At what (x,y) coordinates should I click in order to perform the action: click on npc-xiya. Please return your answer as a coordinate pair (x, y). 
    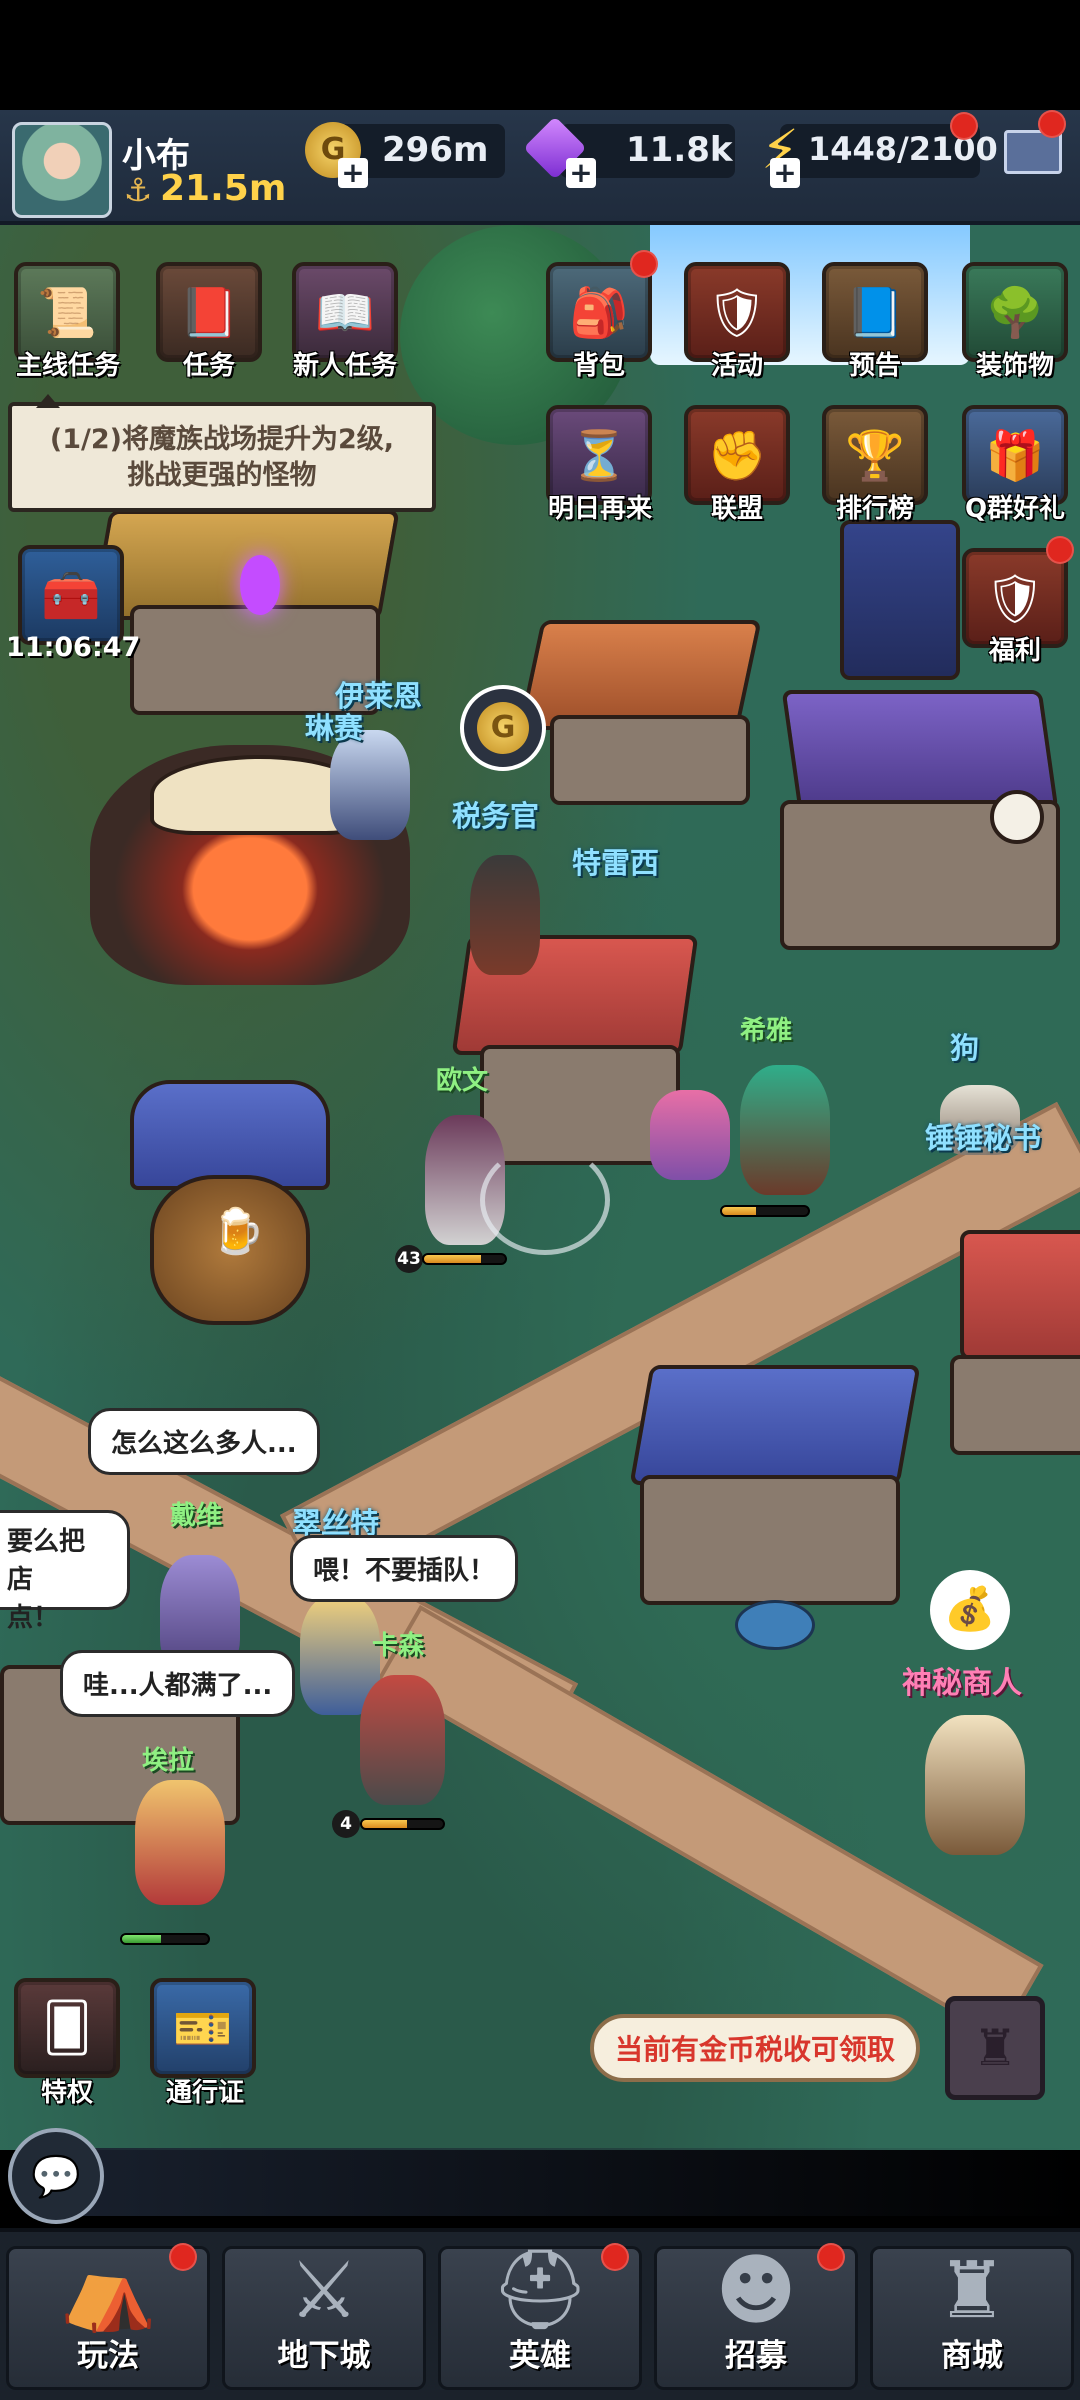
    Looking at the image, I should click on (785, 1130).